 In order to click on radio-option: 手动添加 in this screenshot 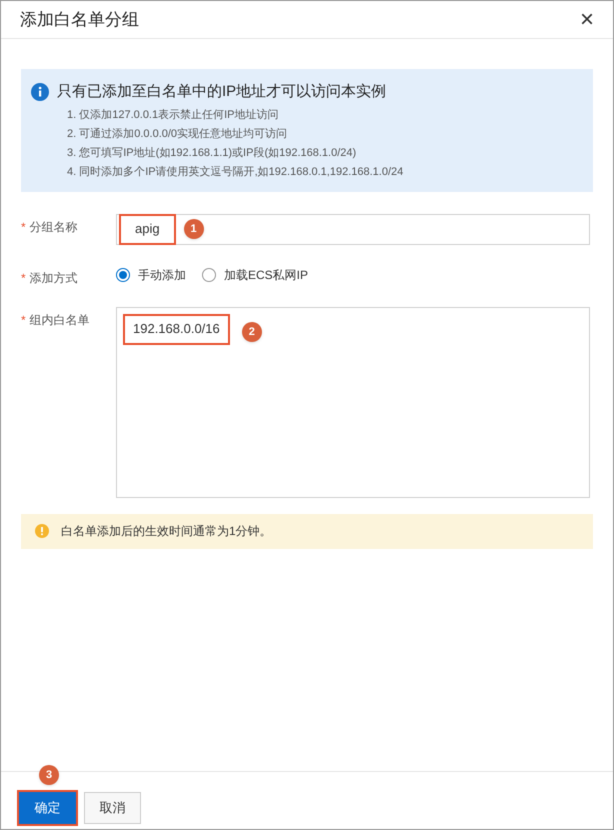, I will do `click(151, 275)`.